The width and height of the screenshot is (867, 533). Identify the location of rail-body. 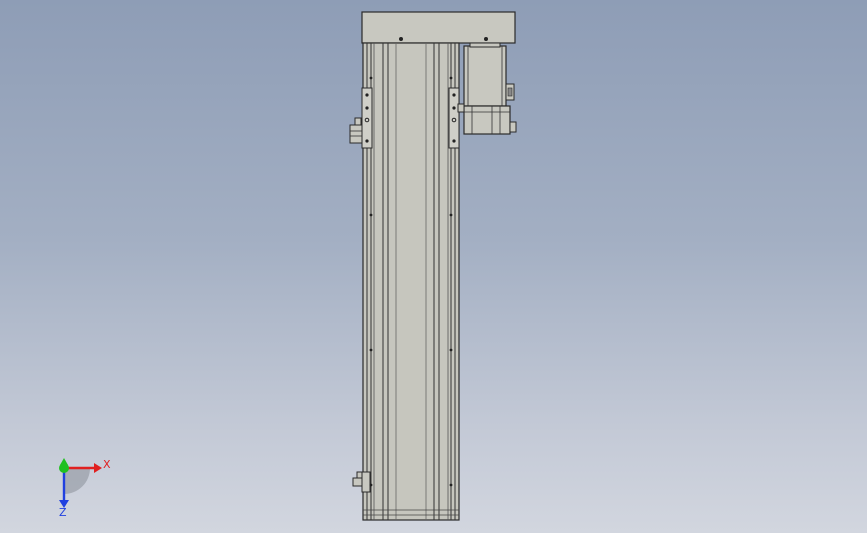
(411, 281).